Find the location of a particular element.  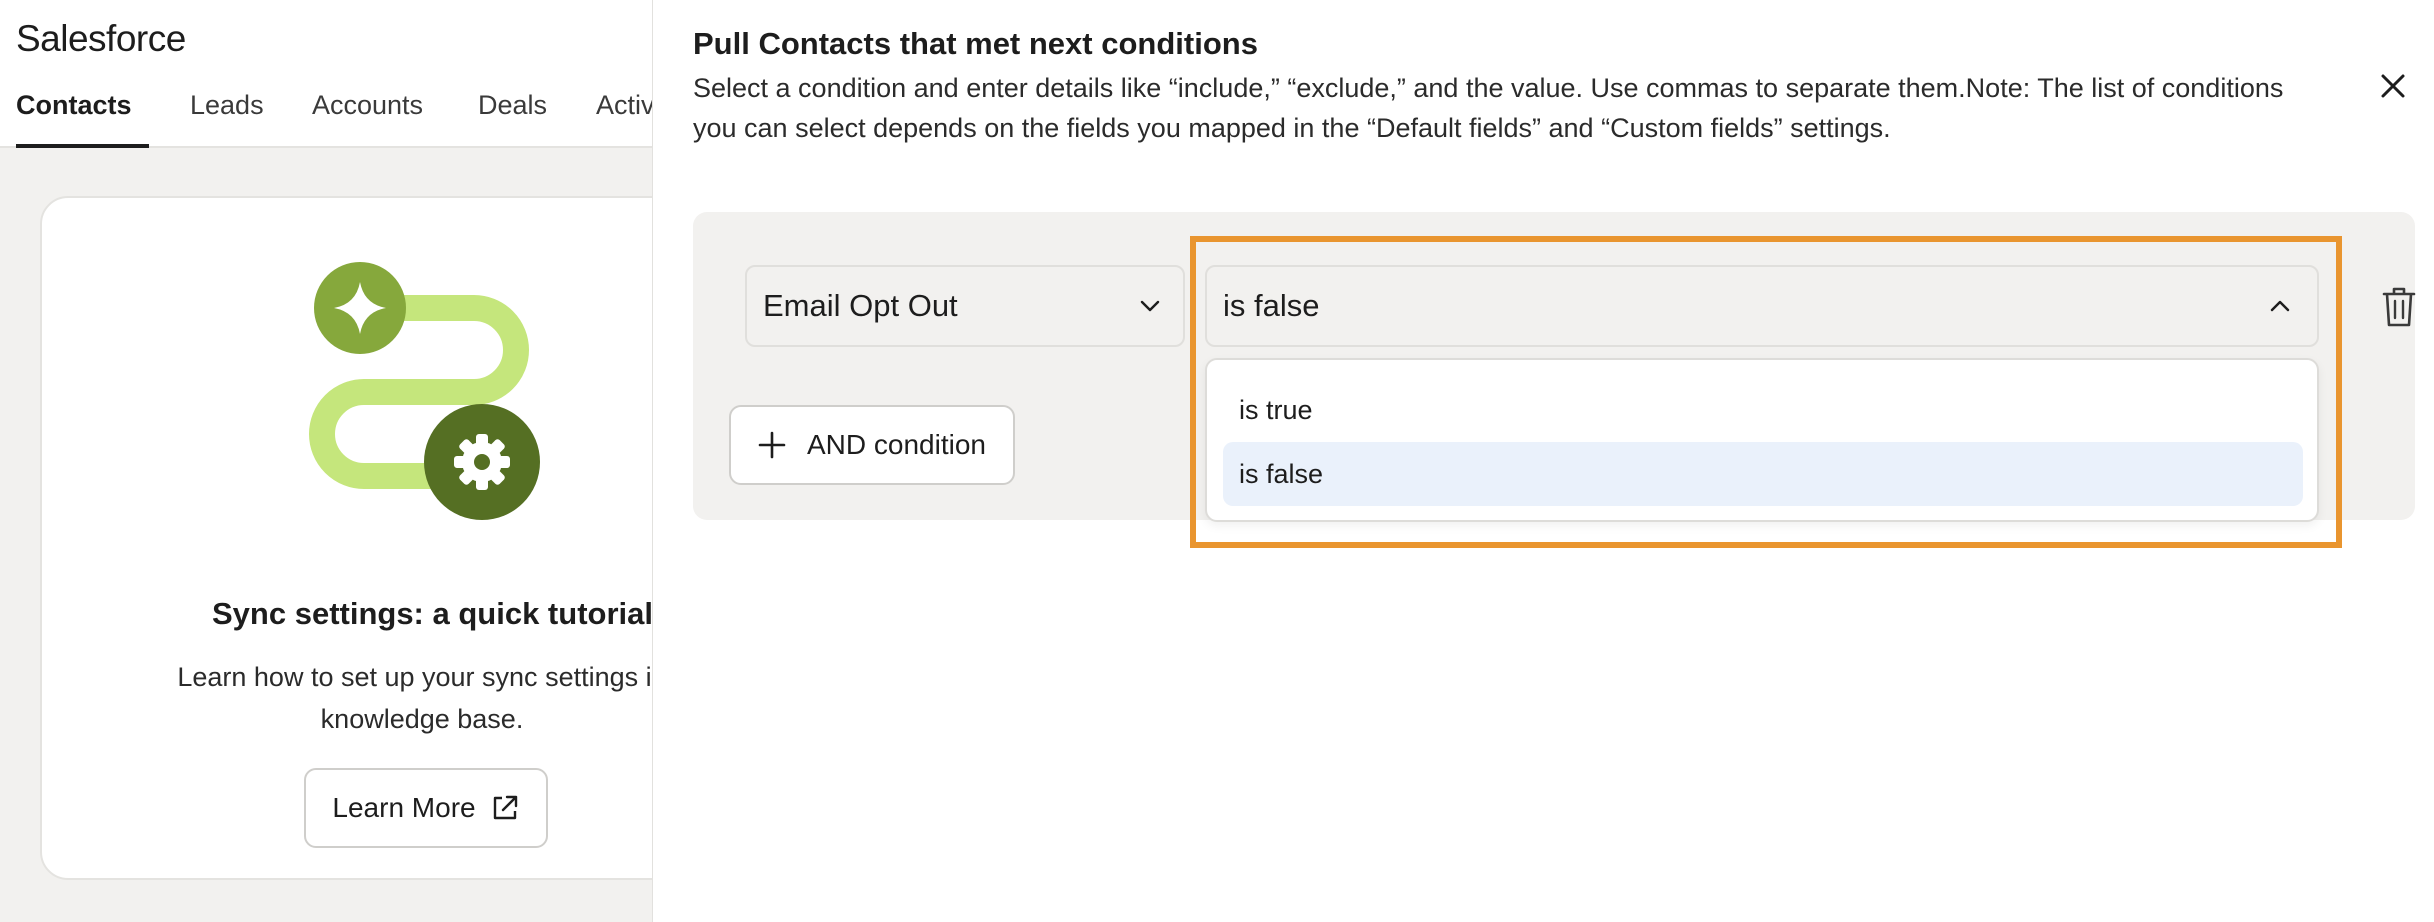

tab-activities: Activ is located at coordinates (624, 105).